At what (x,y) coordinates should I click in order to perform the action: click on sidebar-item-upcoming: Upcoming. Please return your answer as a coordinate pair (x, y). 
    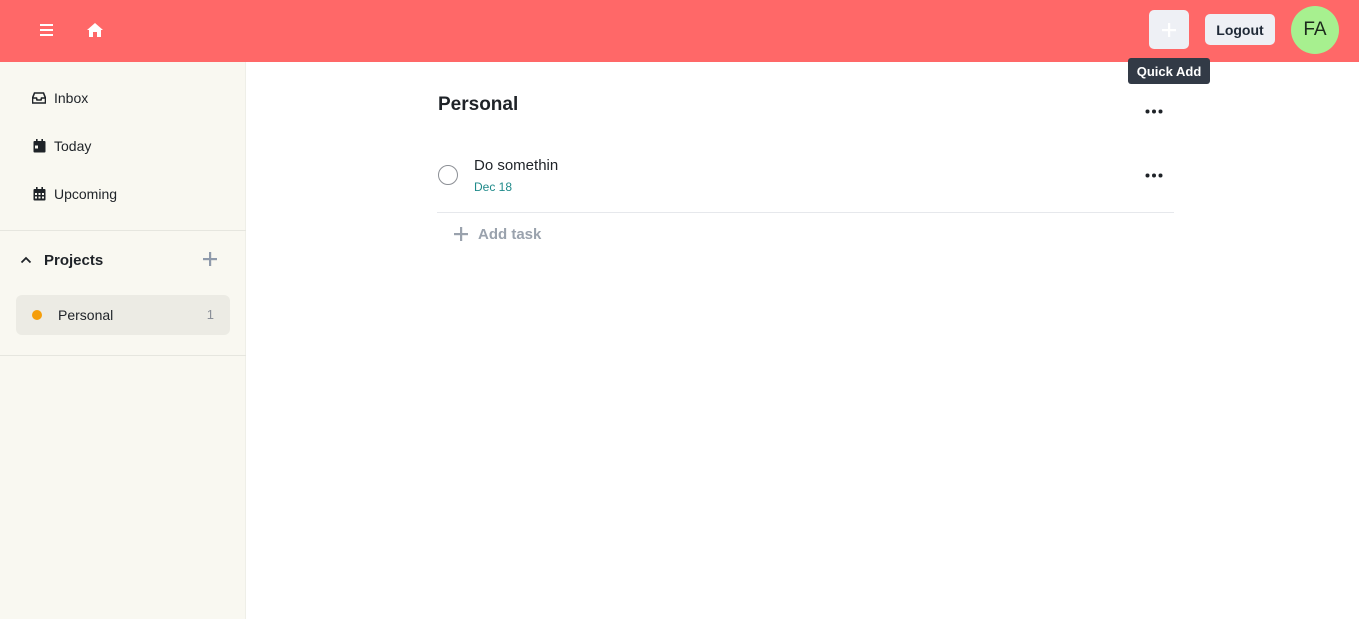
    Looking at the image, I should click on (74, 194).